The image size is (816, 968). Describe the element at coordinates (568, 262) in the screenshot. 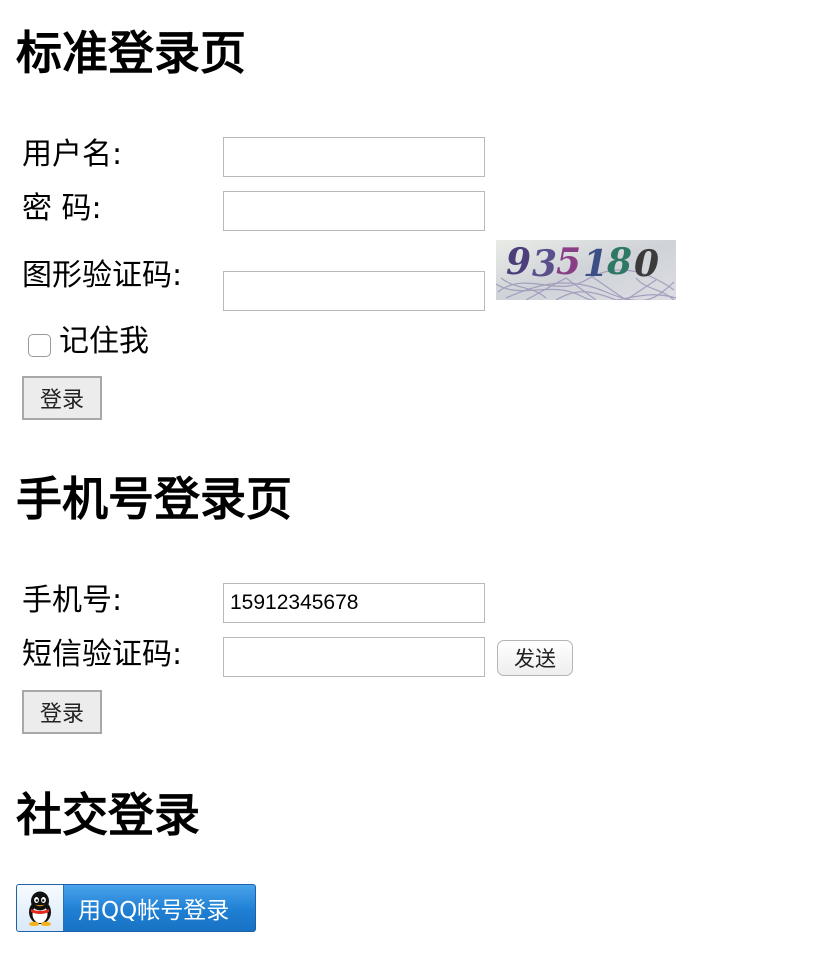

I see `svg-text: 5` at that location.